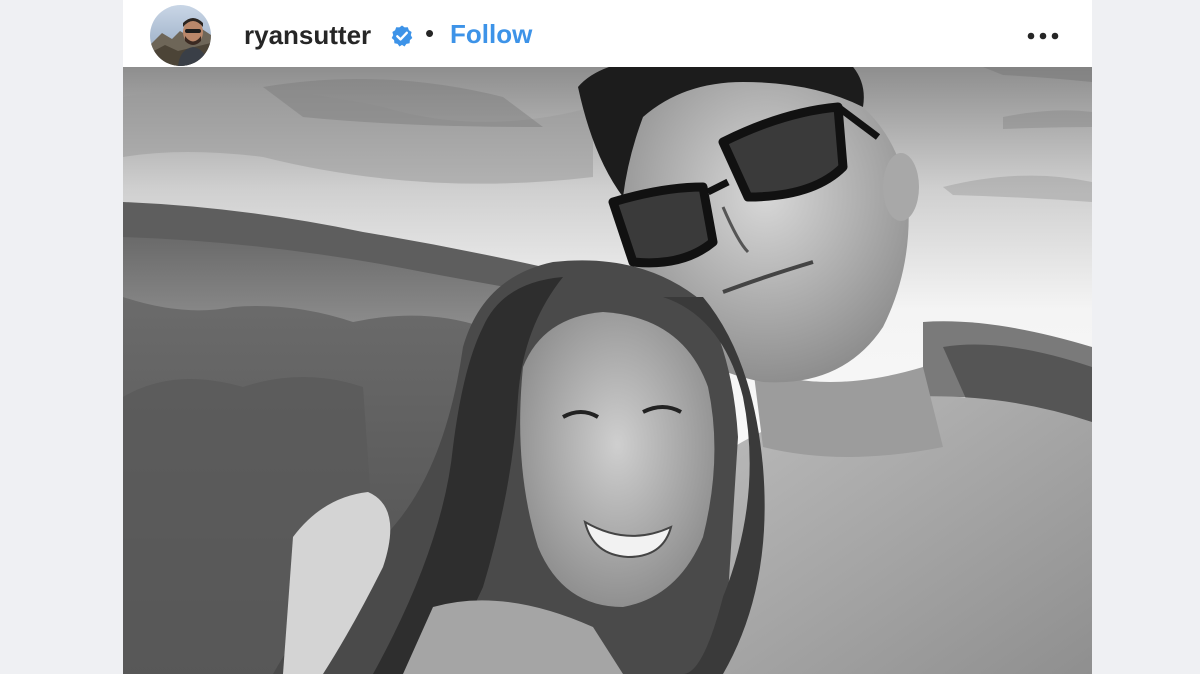  I want to click on verified-badge-icon, so click(402, 36).